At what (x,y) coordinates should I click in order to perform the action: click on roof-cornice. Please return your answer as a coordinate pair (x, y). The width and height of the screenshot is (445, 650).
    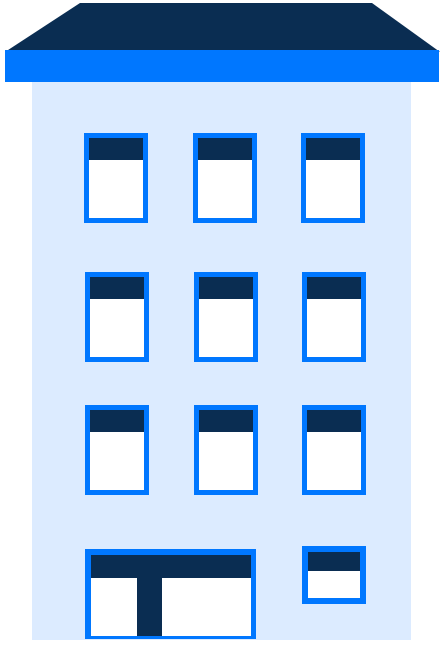
    Looking at the image, I should click on (222, 66).